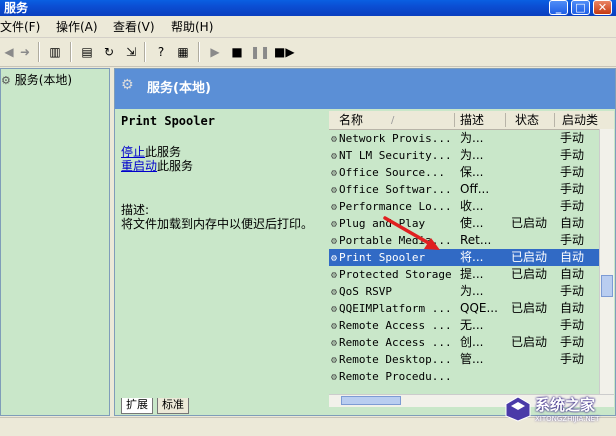  I want to click on show-panel-icon: ▦, so click(183, 52).